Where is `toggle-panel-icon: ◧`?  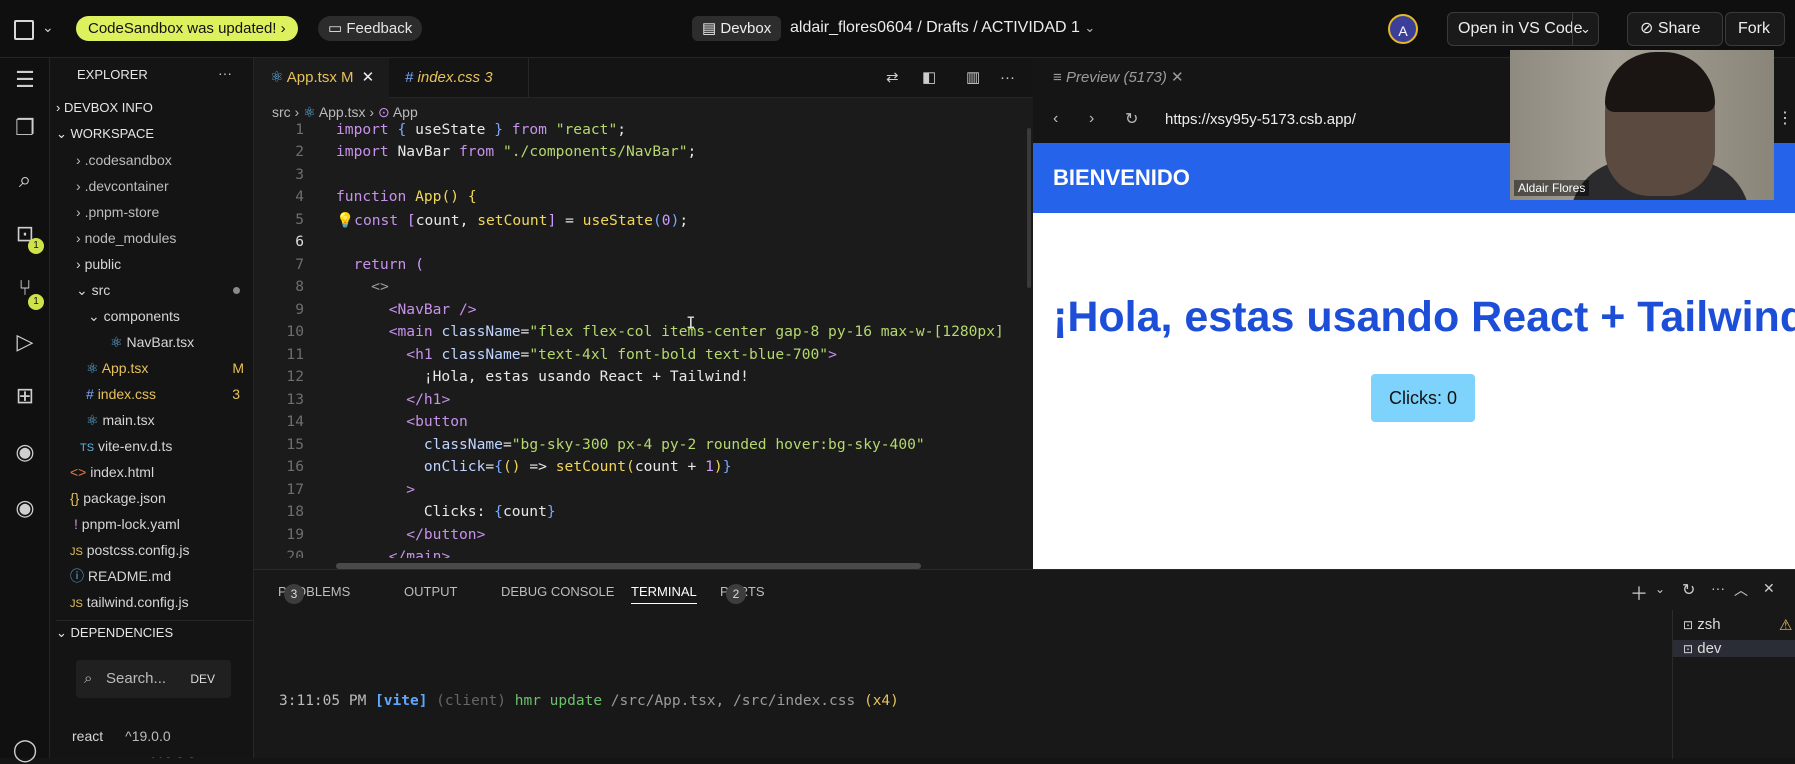
toggle-panel-icon: ◧ is located at coordinates (929, 78).